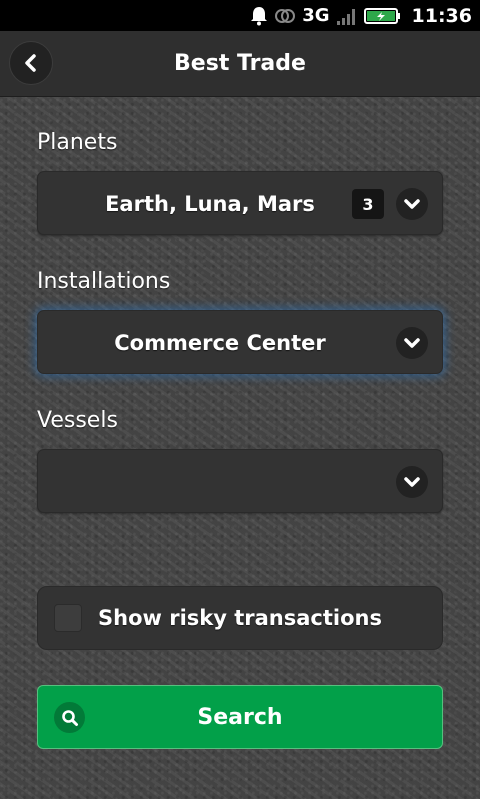 This screenshot has width=480, height=799. I want to click on bell-icon, so click(259, 16).